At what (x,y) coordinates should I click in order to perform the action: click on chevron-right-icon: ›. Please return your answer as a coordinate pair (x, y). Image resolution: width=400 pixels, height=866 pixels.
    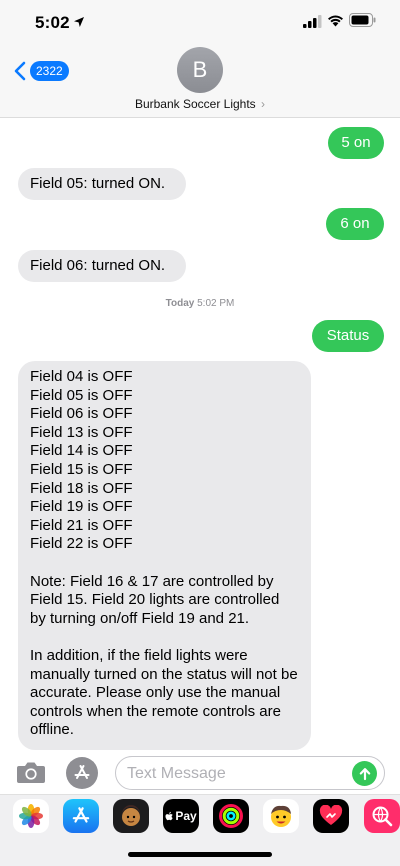
    Looking at the image, I should click on (263, 104).